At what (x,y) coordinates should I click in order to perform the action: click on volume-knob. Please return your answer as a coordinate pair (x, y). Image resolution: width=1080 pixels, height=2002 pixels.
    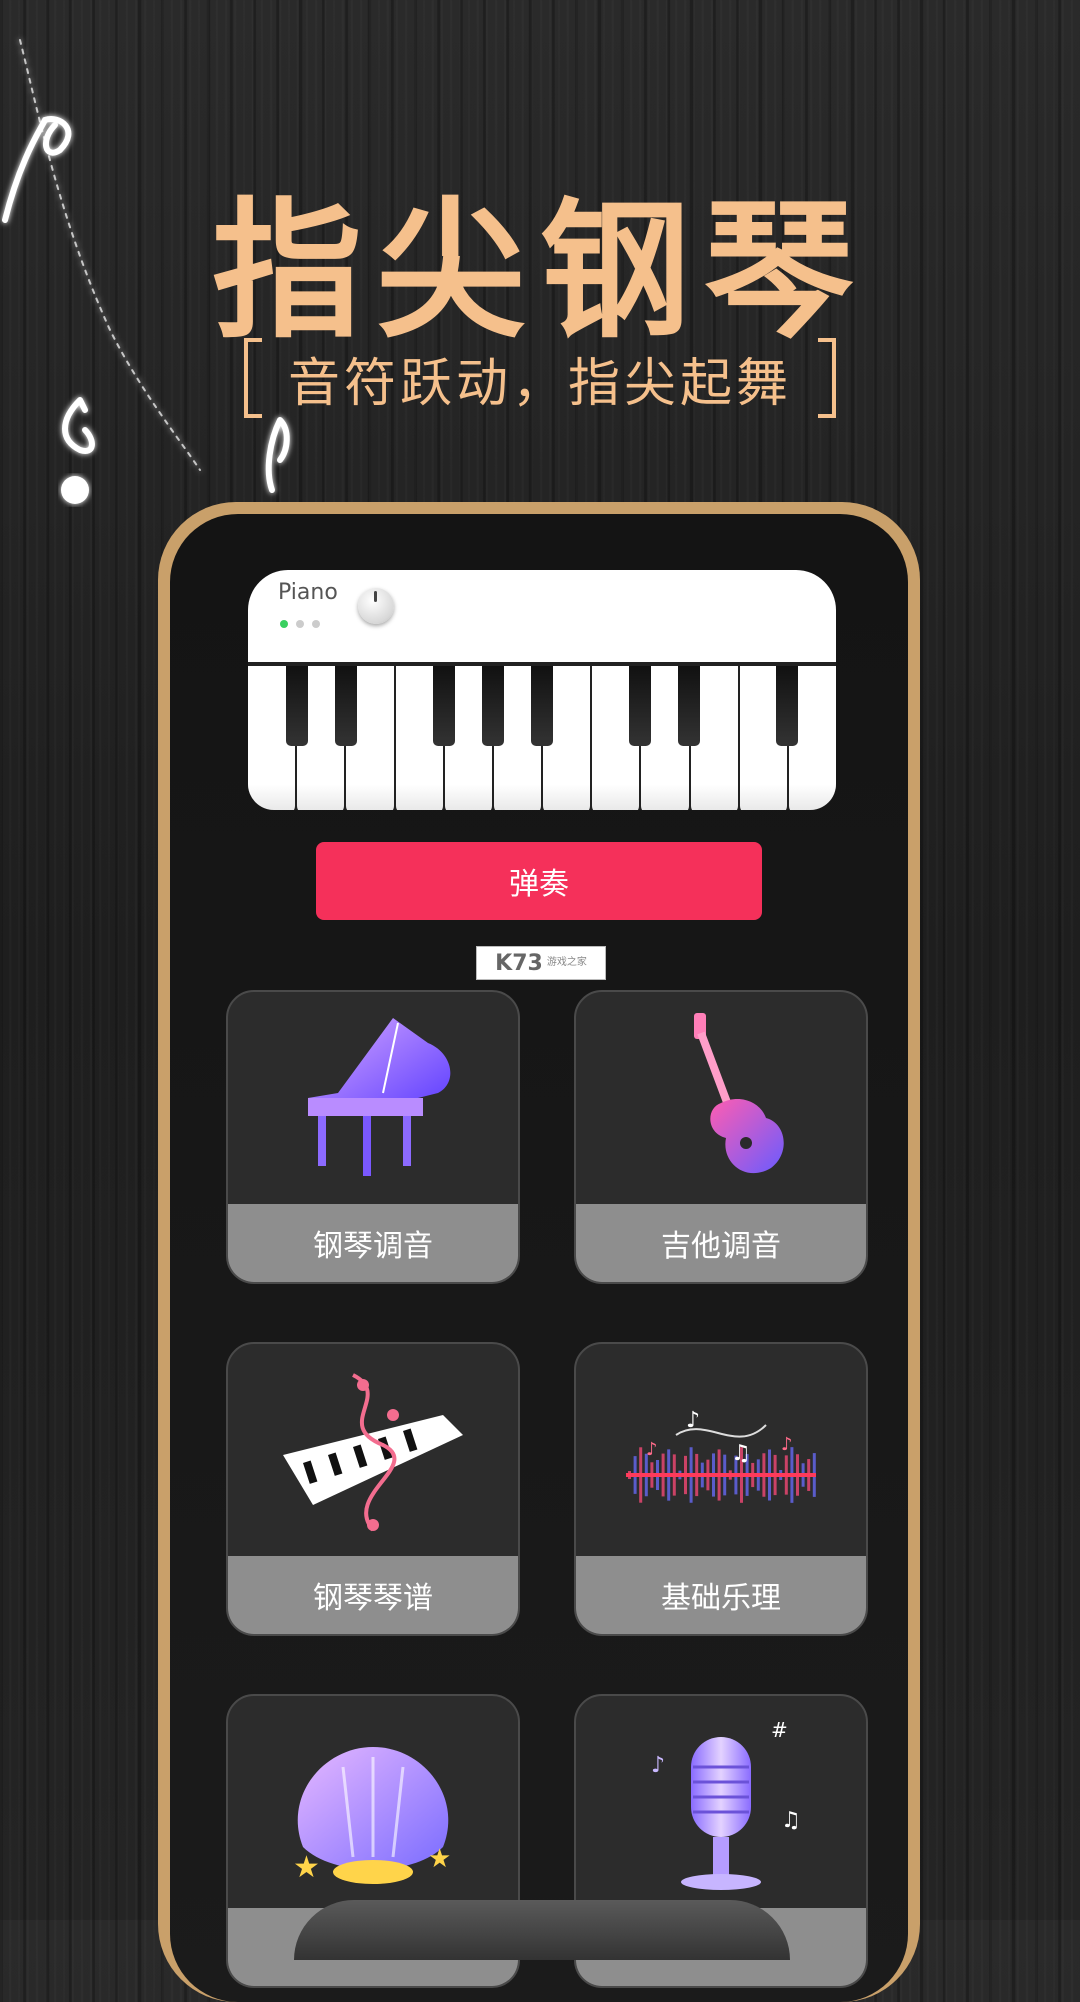
    Looking at the image, I should click on (376, 606).